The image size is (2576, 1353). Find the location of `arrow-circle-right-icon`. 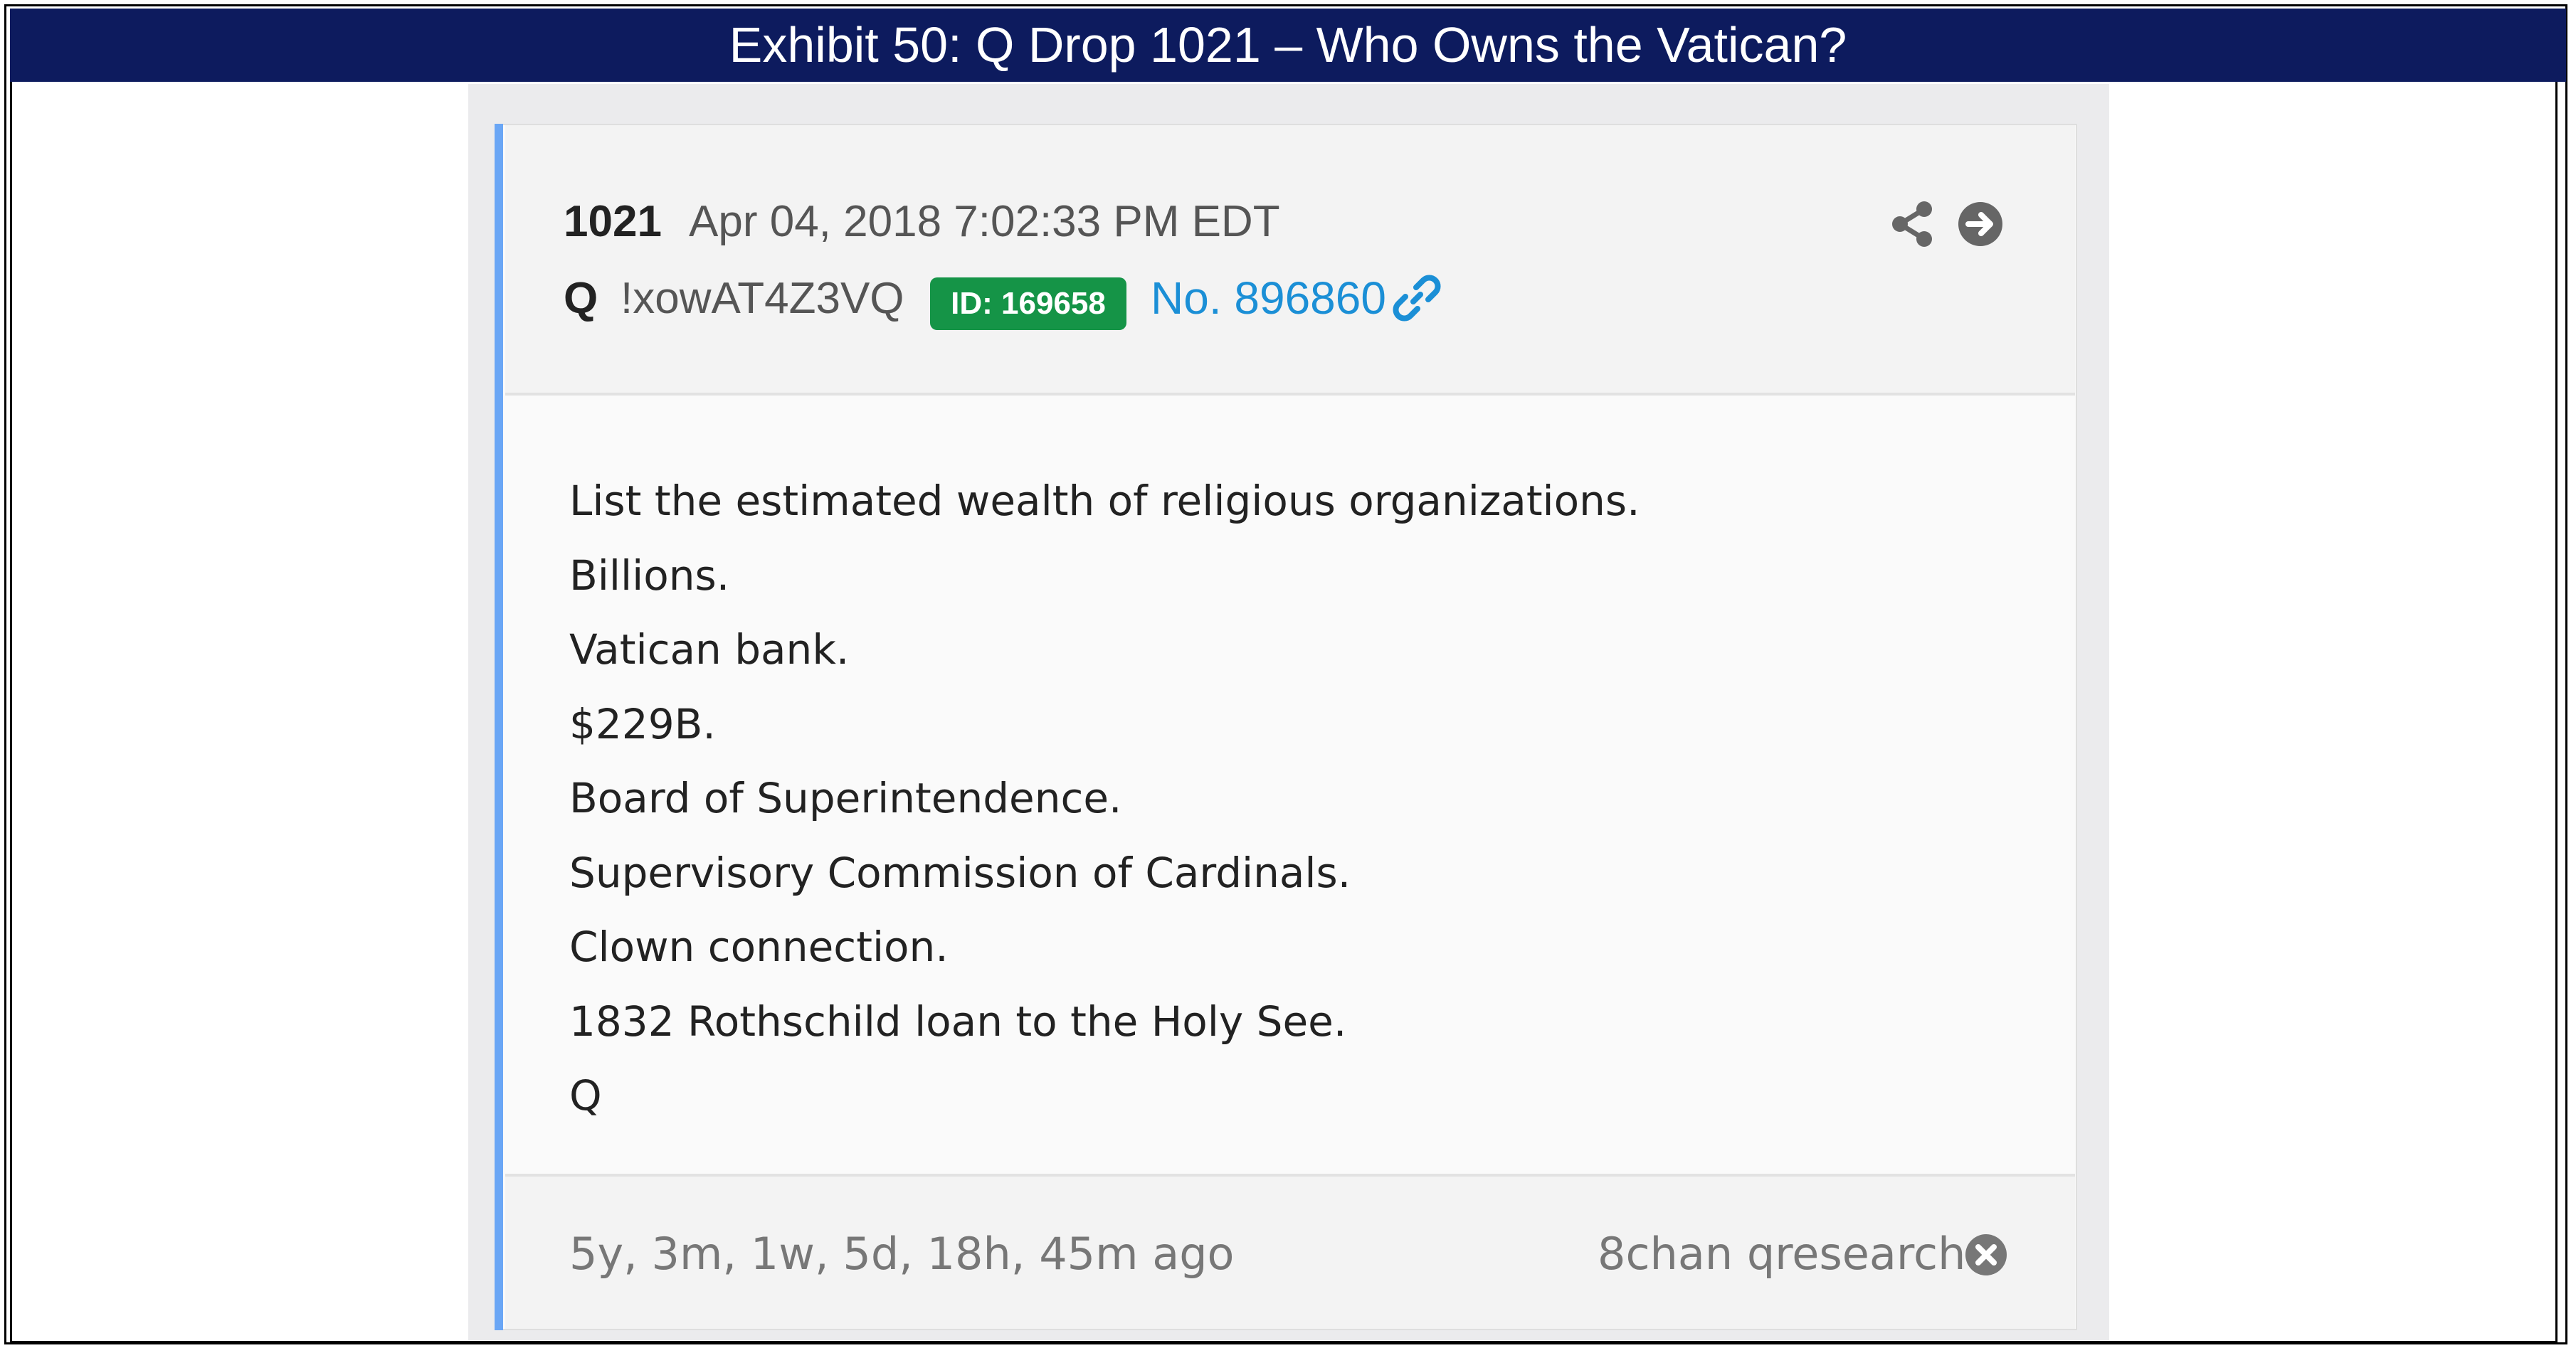

arrow-circle-right-icon is located at coordinates (1981, 224).